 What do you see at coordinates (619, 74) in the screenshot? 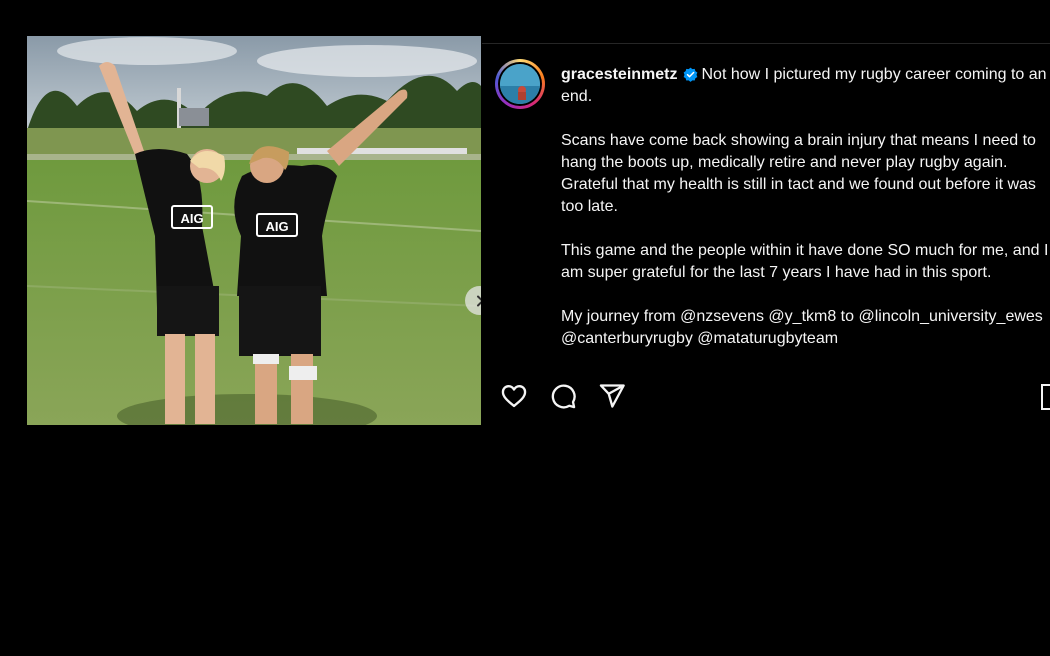
I see `username-link: gracesteinmetz` at bounding box center [619, 74].